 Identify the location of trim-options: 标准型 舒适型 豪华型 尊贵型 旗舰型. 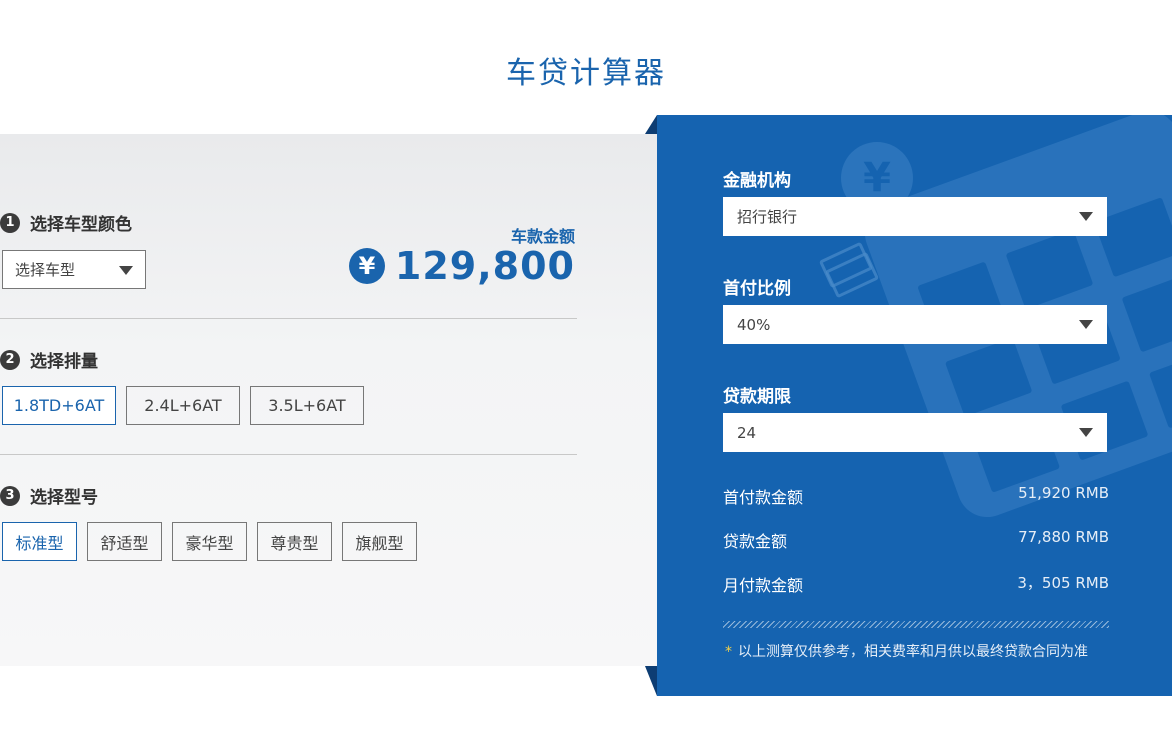
(214, 541).